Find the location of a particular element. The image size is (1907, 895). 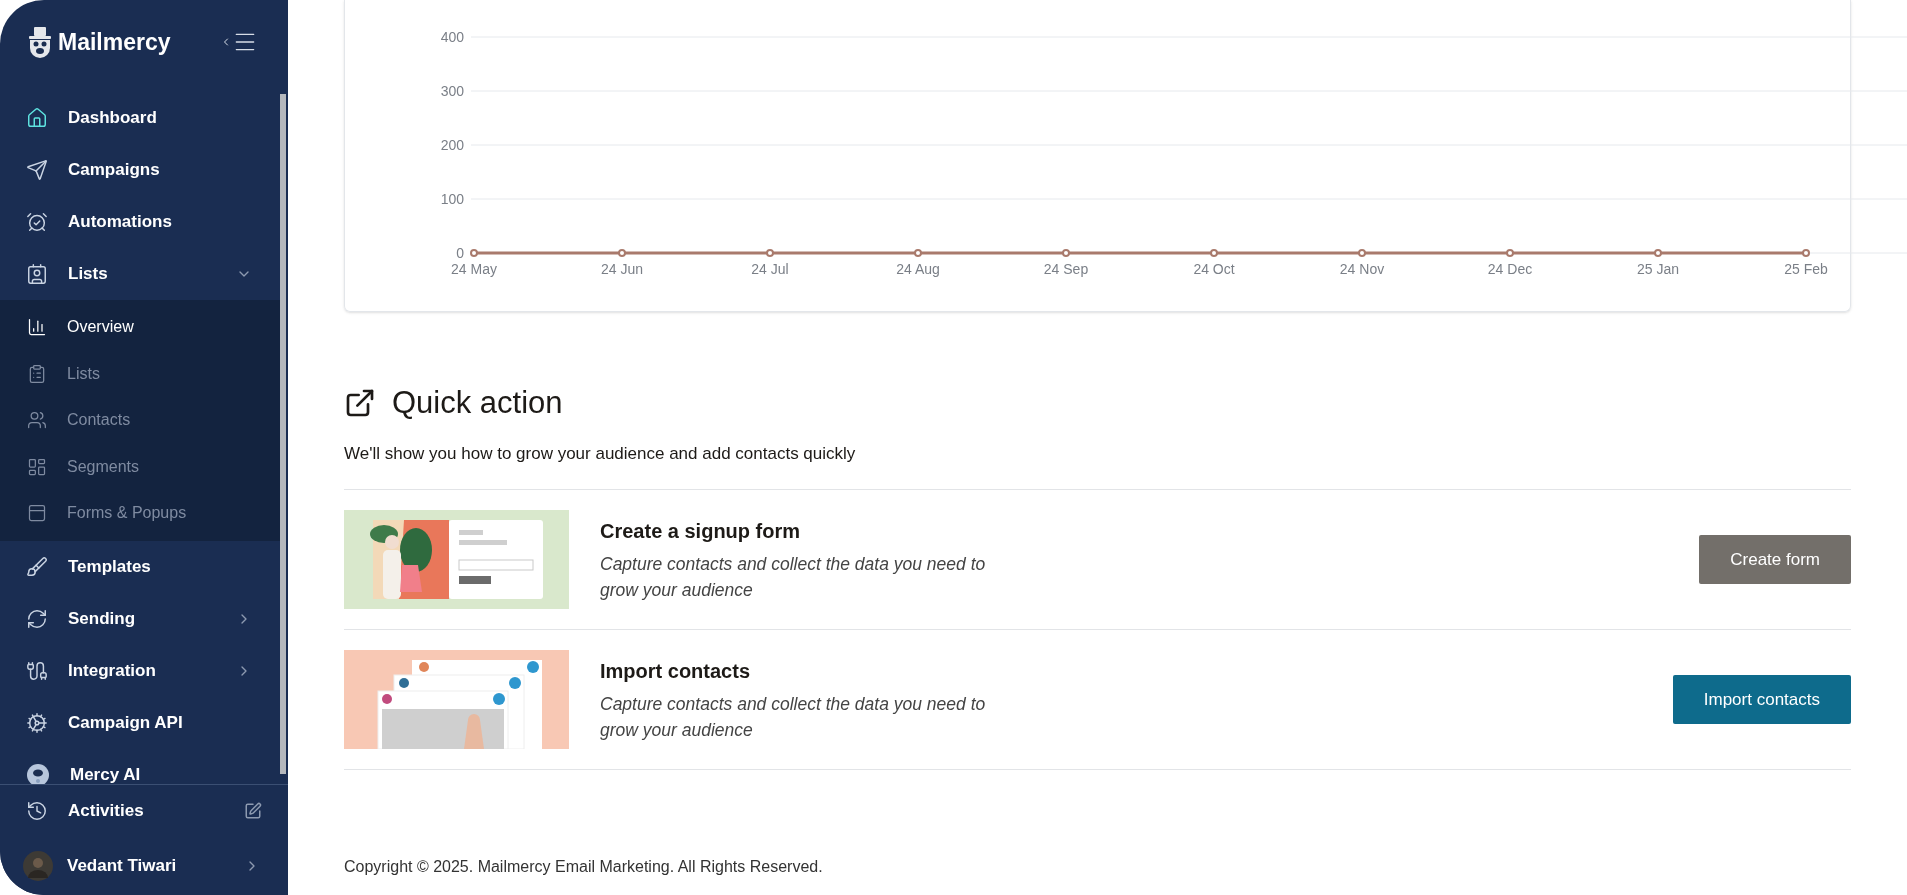

cable-icon is located at coordinates (37, 670).